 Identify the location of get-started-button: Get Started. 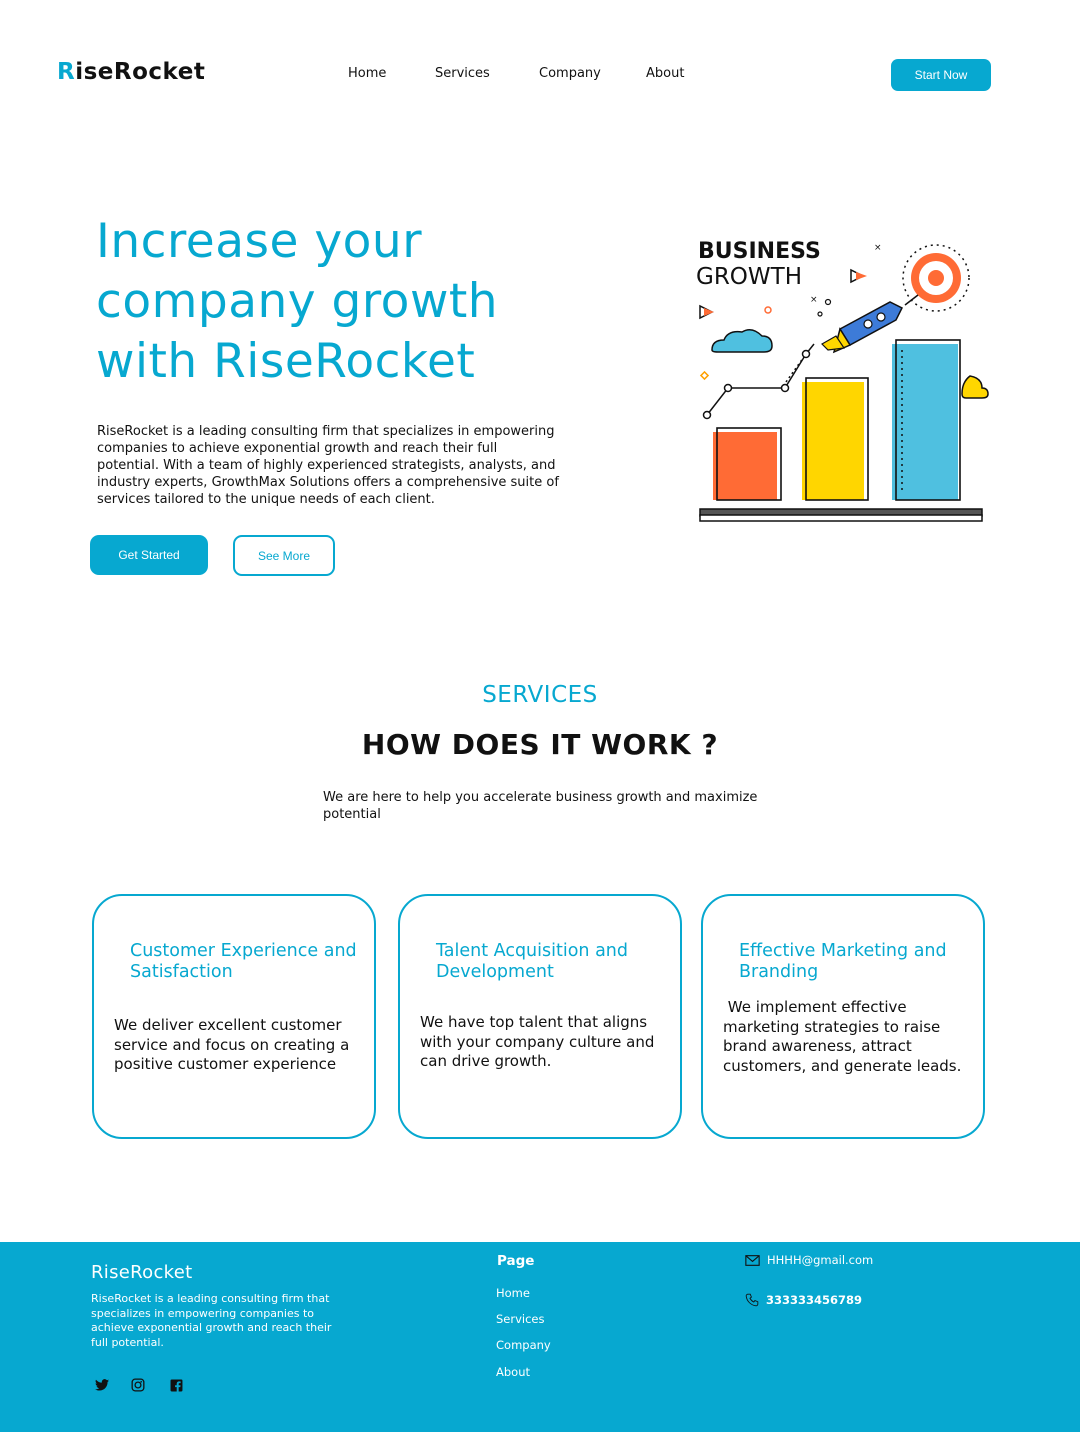
(149, 555).